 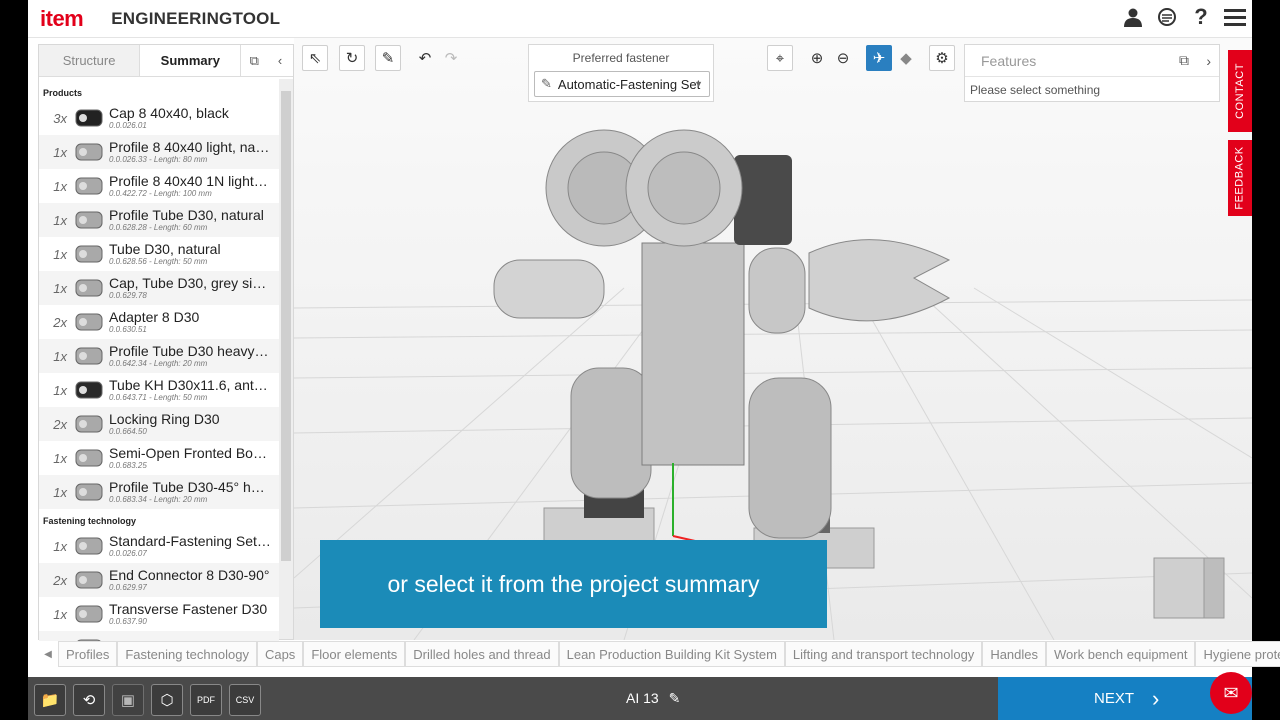 I want to click on undo-button: ↶, so click(x=425, y=58).